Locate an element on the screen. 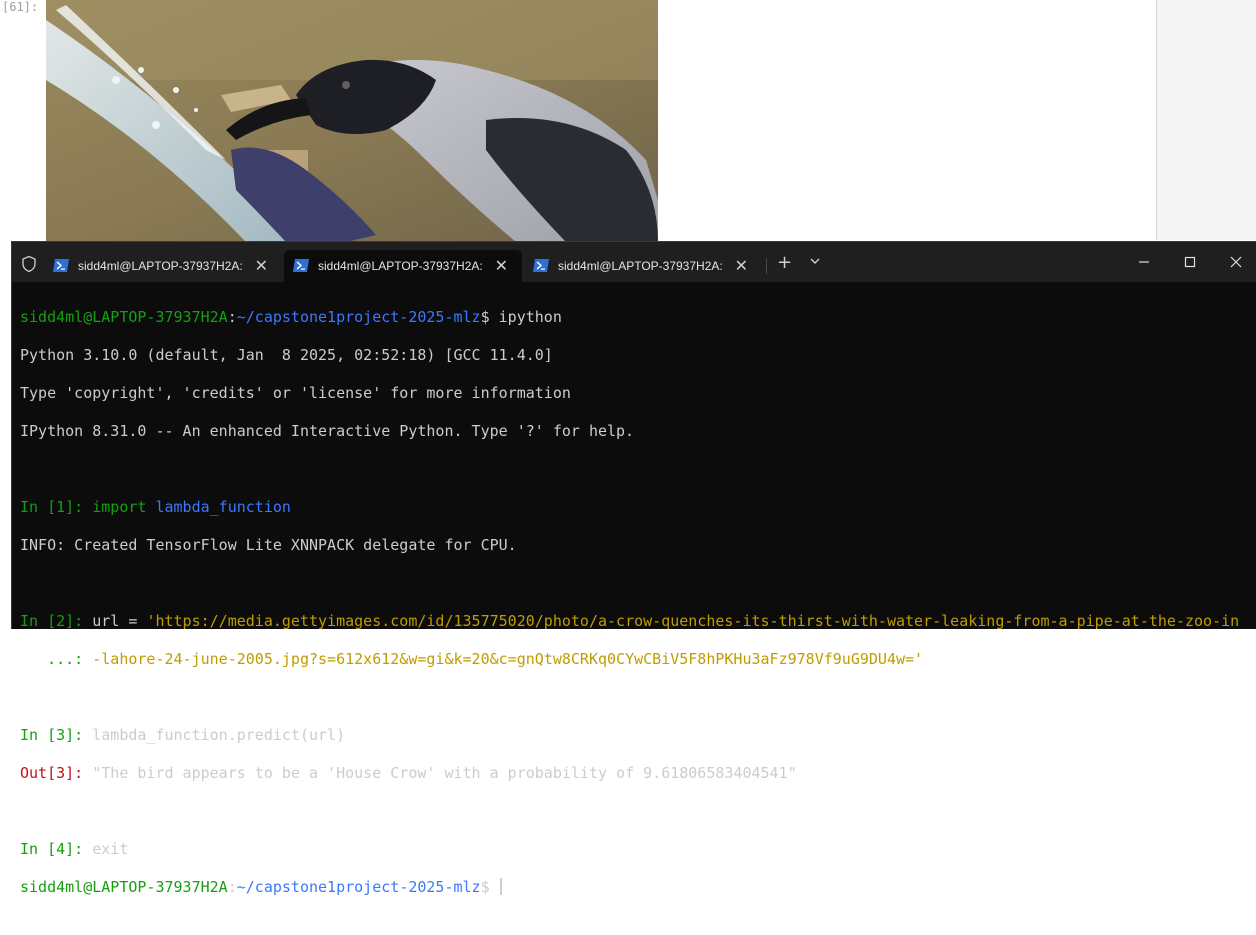 The width and height of the screenshot is (1256, 935). continuation-prompt: ...: is located at coordinates (56, 659).